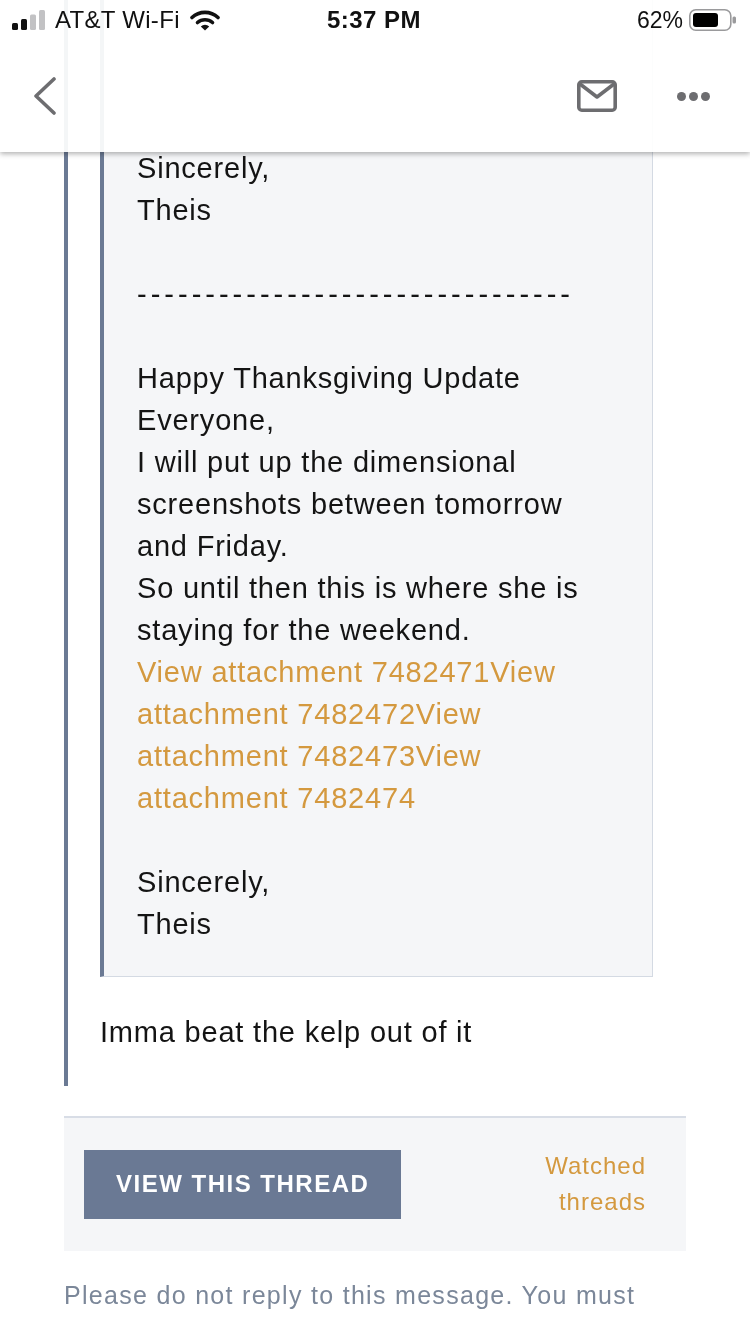 The image size is (750, 1334). What do you see at coordinates (597, 96) in the screenshot?
I see `mail-icon` at bounding box center [597, 96].